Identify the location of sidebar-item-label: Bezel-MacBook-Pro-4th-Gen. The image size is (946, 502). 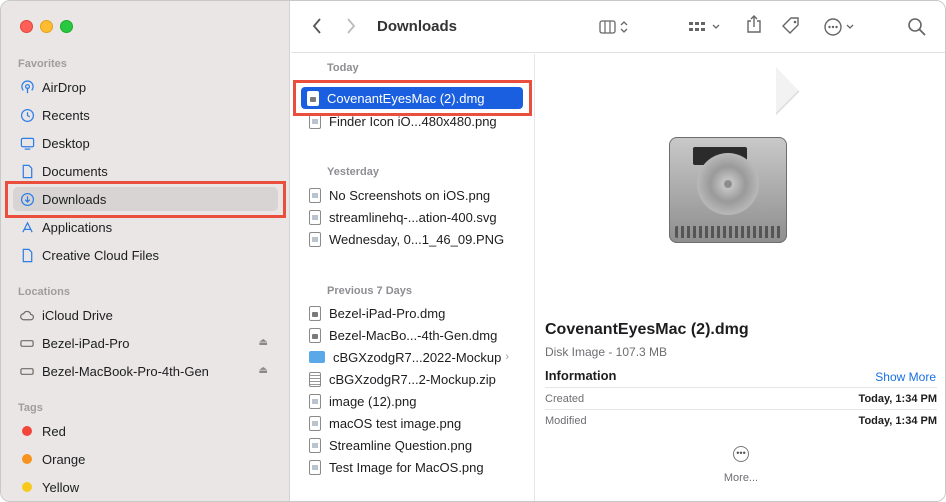
(125, 371).